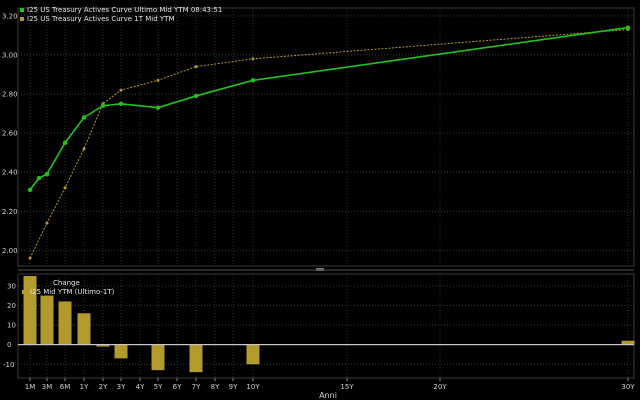 This screenshot has height=400, width=640. I want to click on xtick-label-3Y: 3Y, so click(121, 387).